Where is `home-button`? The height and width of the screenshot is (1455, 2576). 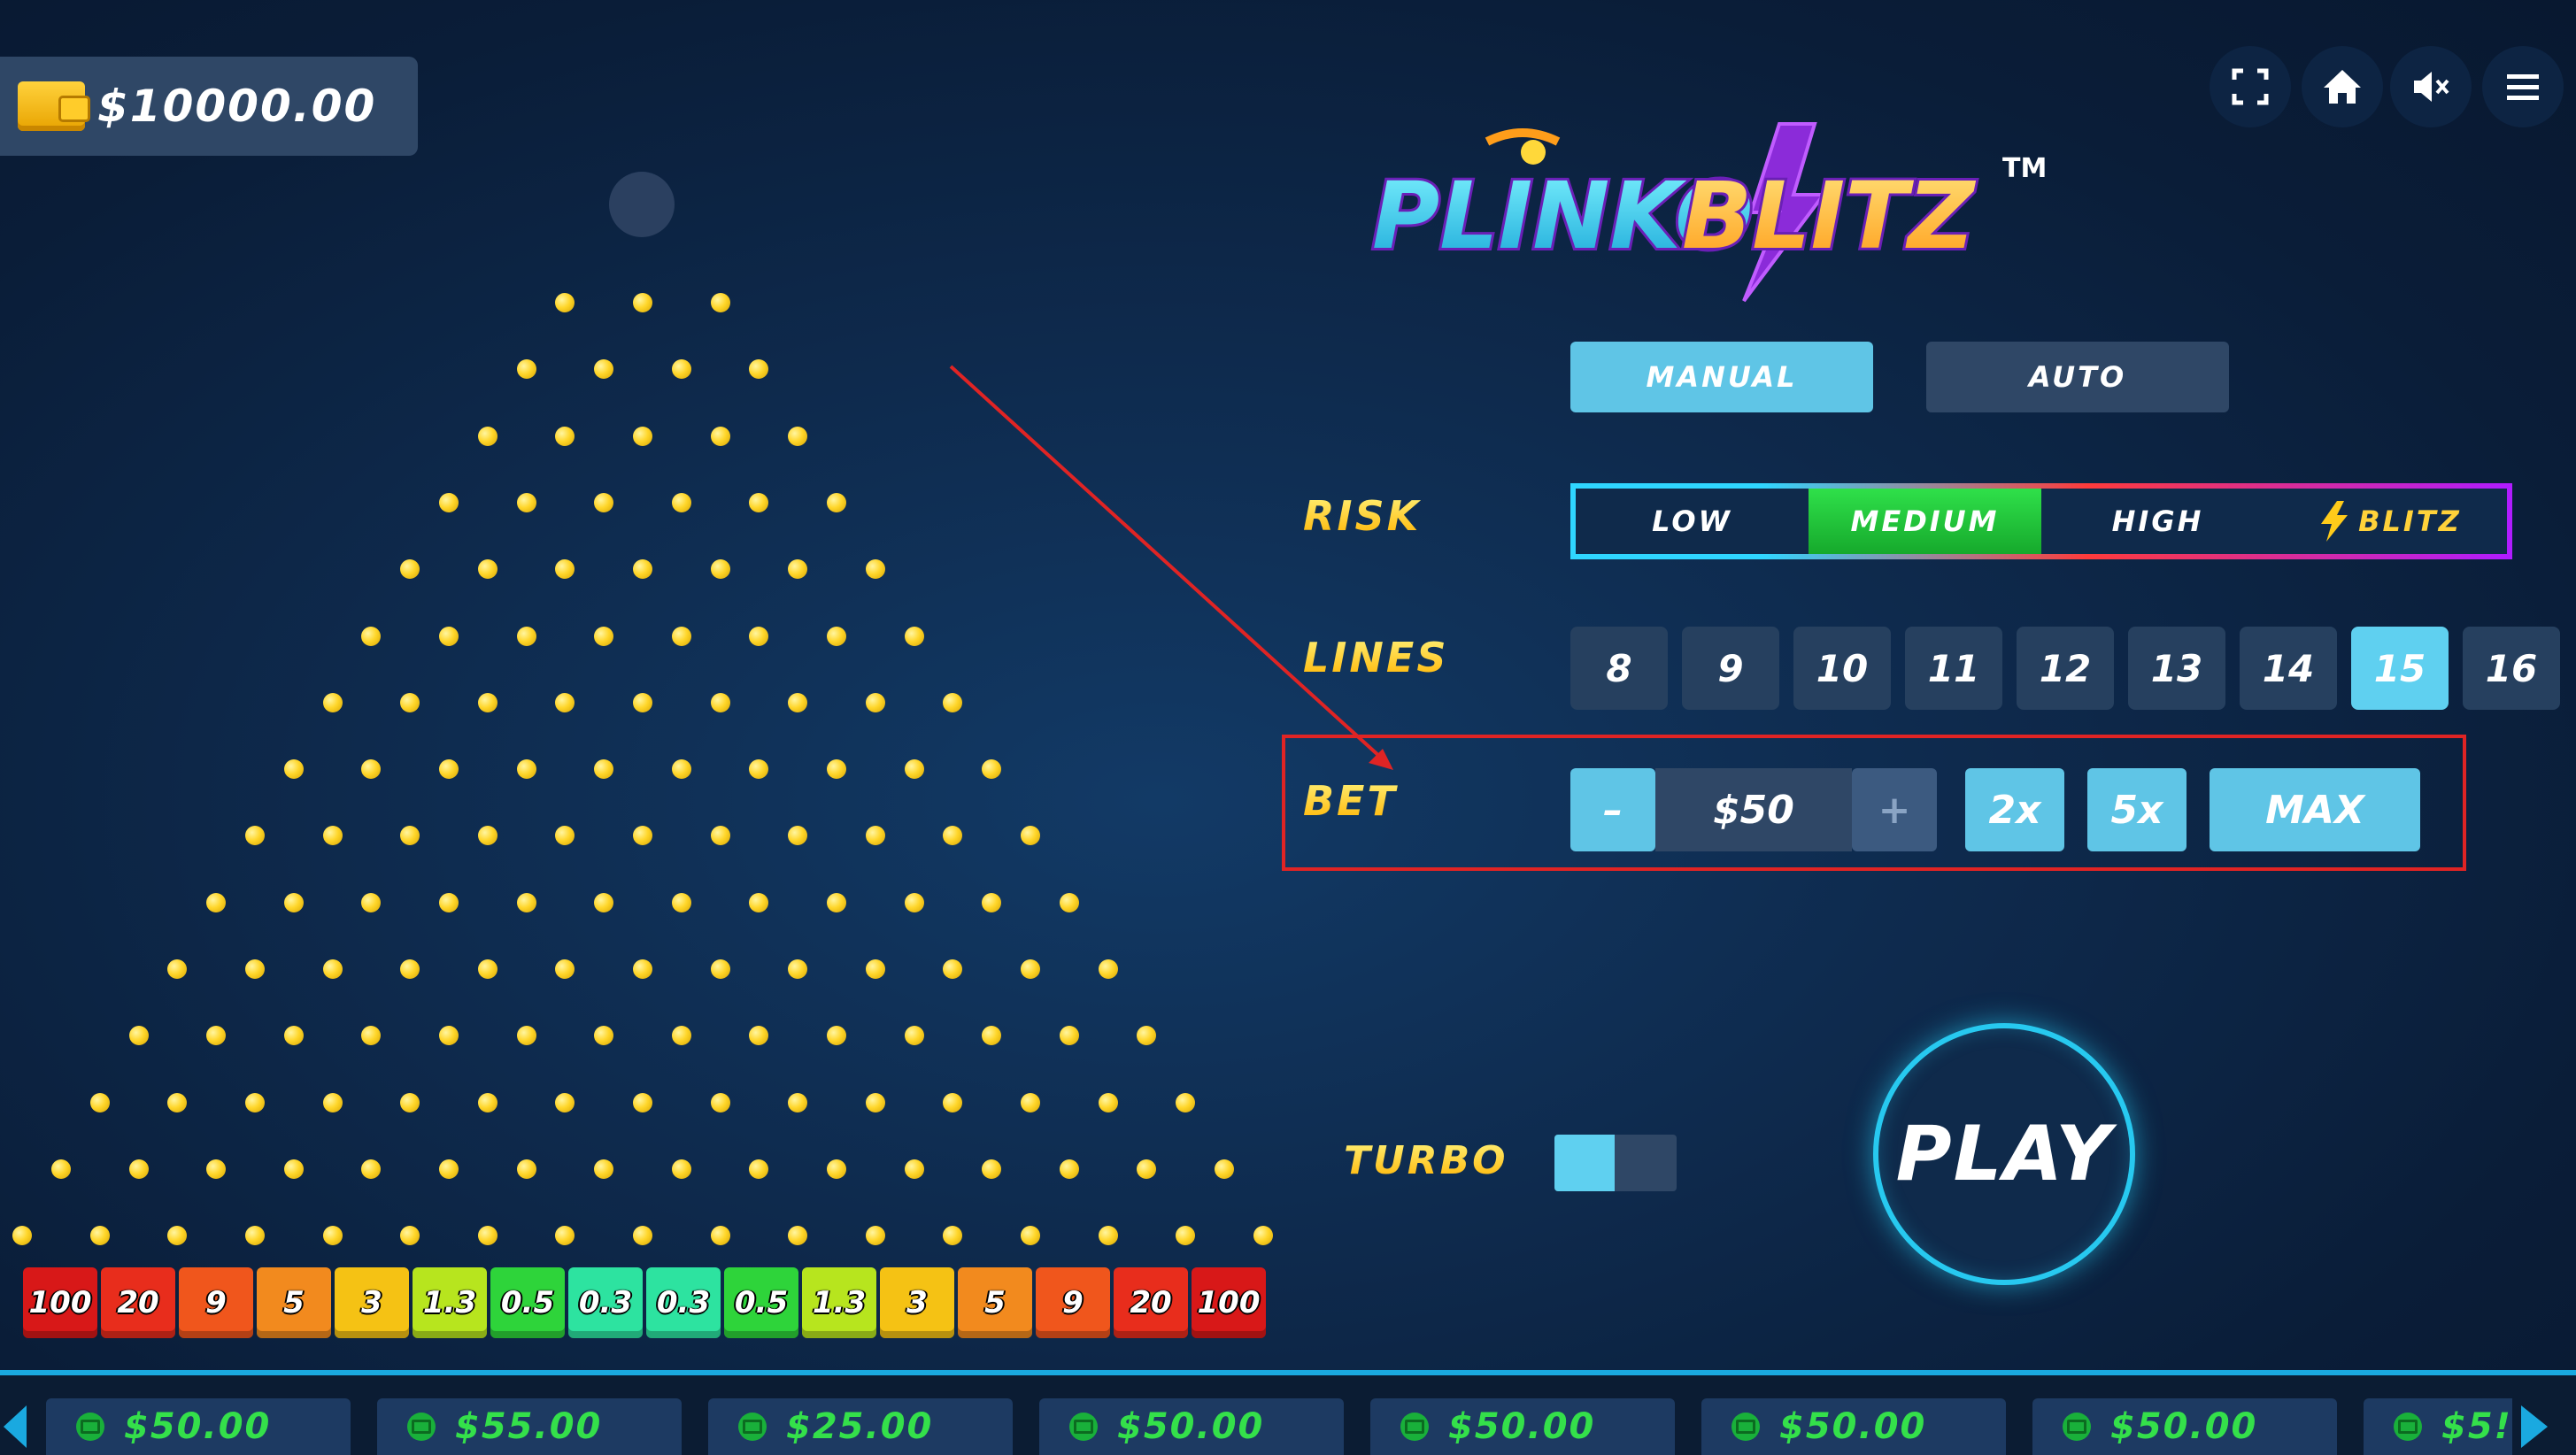
home-button is located at coordinates (2342, 86).